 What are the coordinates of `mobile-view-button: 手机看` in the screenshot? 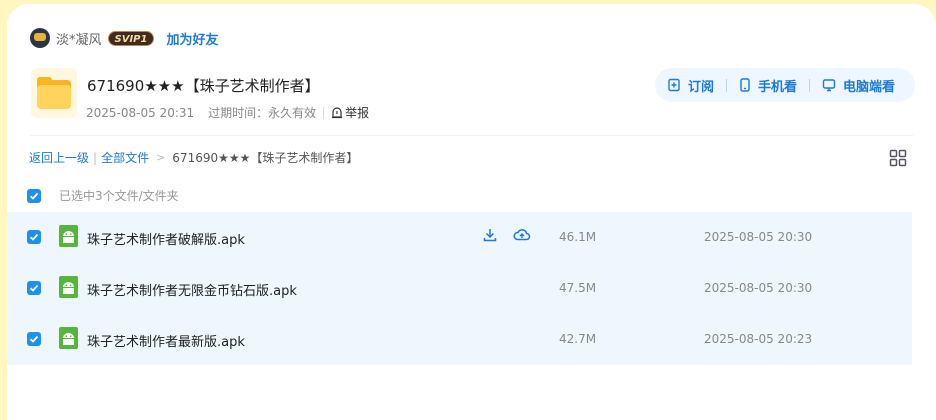 It's located at (768, 85).